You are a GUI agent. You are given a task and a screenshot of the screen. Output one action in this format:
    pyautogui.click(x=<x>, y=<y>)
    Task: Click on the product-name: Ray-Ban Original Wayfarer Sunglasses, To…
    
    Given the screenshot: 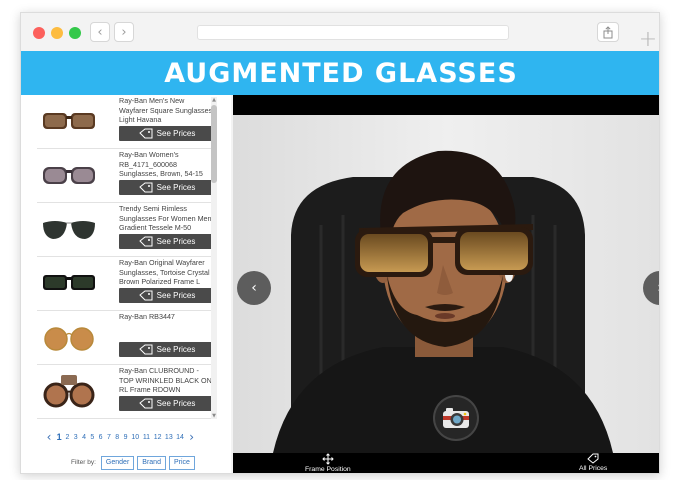 What is the action you would take?
    pyautogui.click(x=164, y=272)
    